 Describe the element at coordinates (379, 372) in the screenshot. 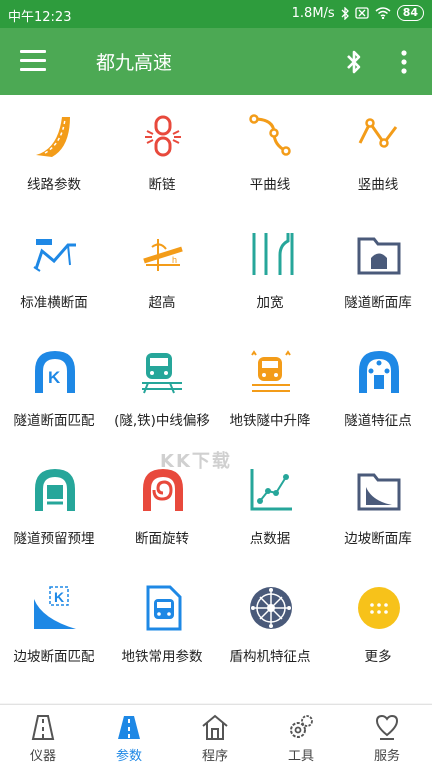

I see `tunnel-feature-icon` at that location.